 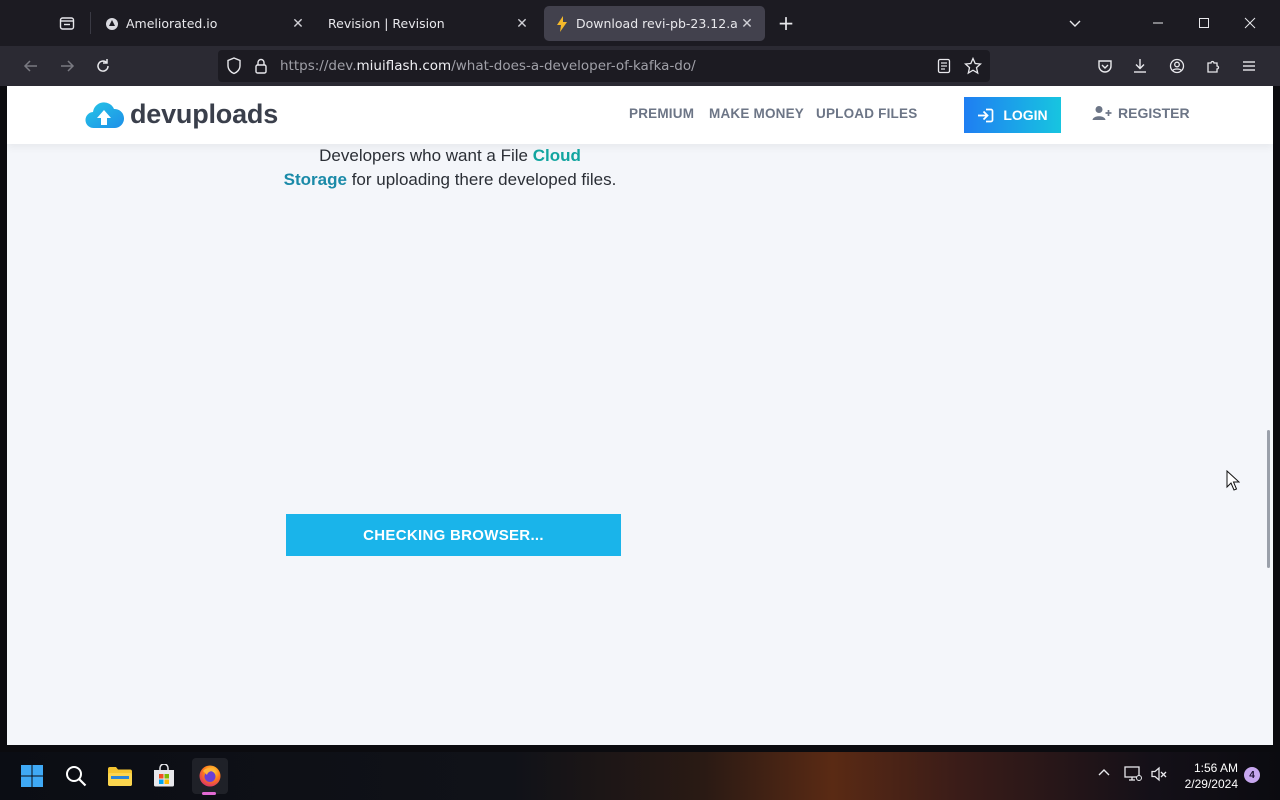 What do you see at coordinates (756, 113) in the screenshot?
I see `menu-make-money: MAKE MONEY` at bounding box center [756, 113].